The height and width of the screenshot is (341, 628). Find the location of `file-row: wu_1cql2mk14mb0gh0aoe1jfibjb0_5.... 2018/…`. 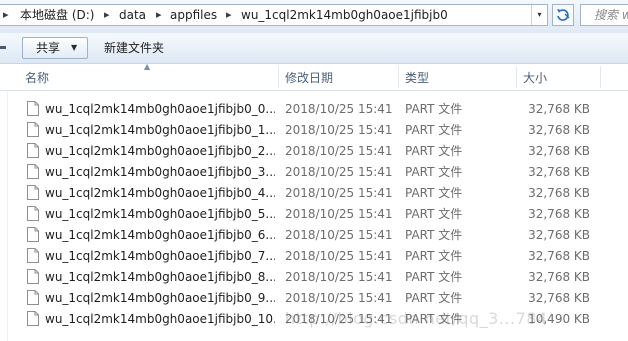

file-row: wu_1cql2mk14mb0gh0aoe1jfibjb0_5.... 2018/… is located at coordinates (314, 214).